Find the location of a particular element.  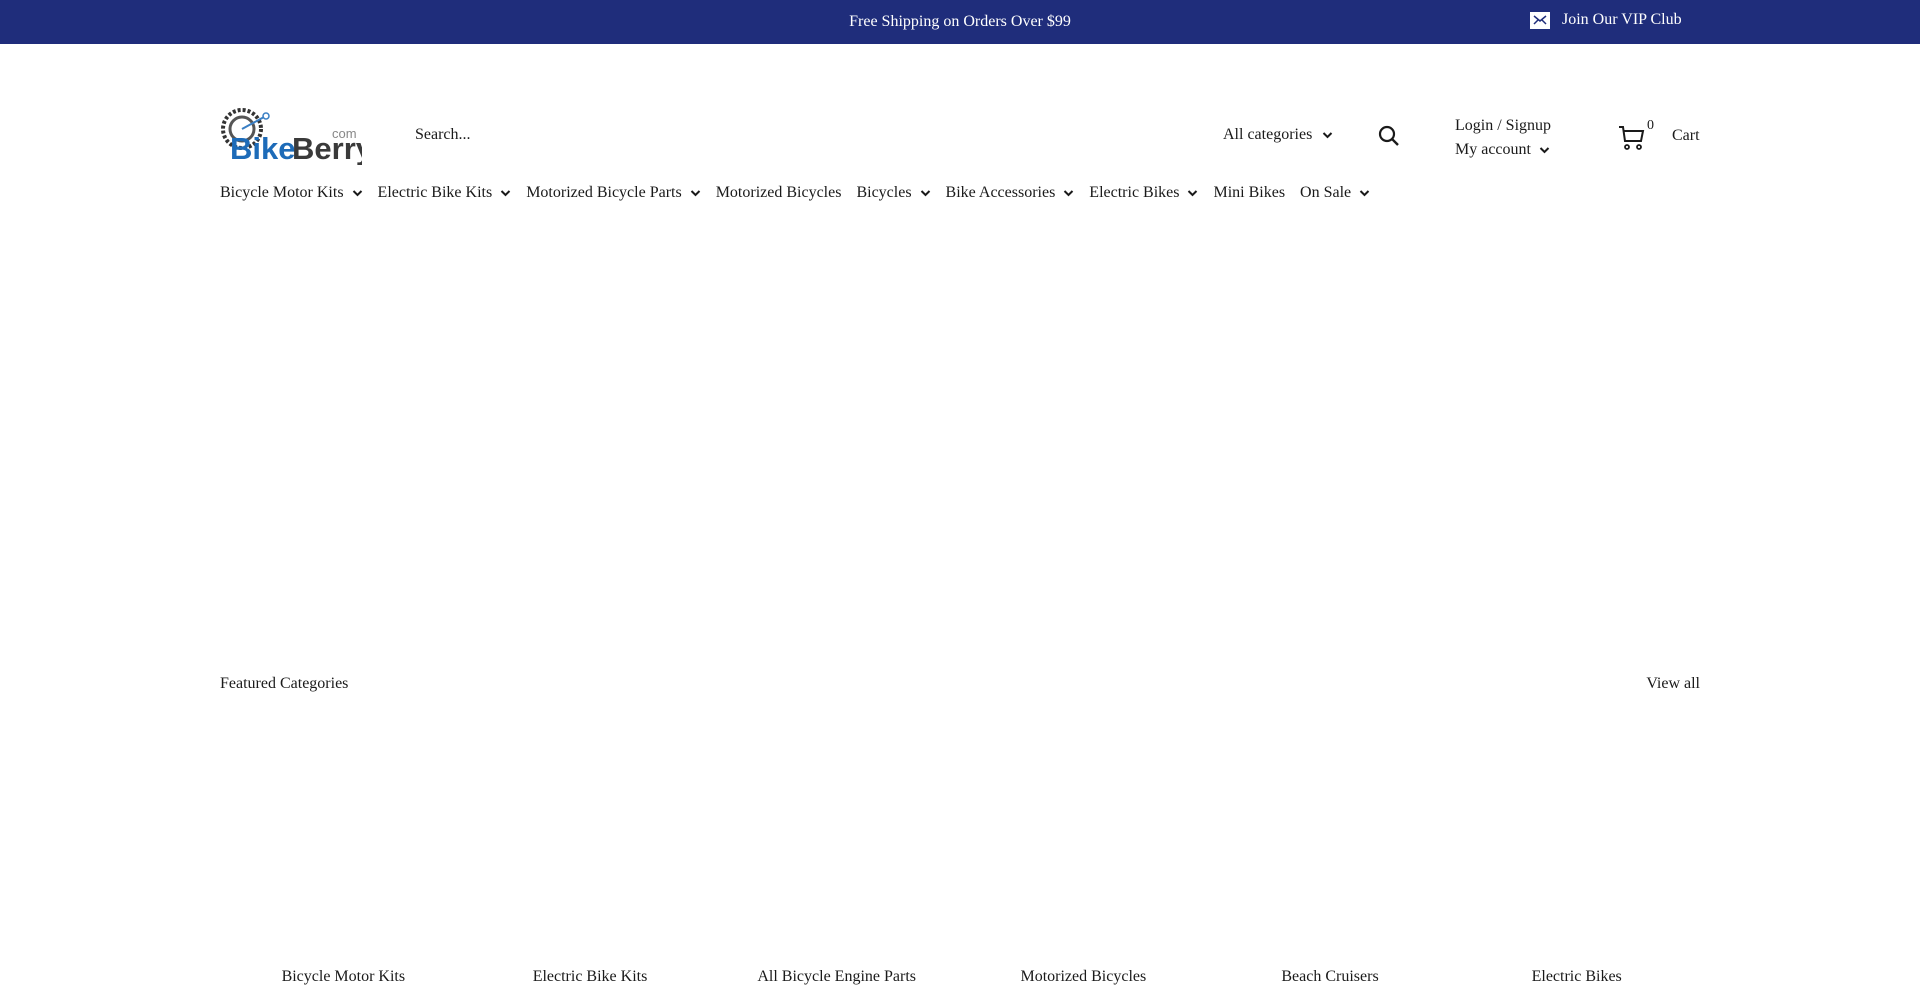

account-menu: Login / Signup My account is located at coordinates (1503, 138).